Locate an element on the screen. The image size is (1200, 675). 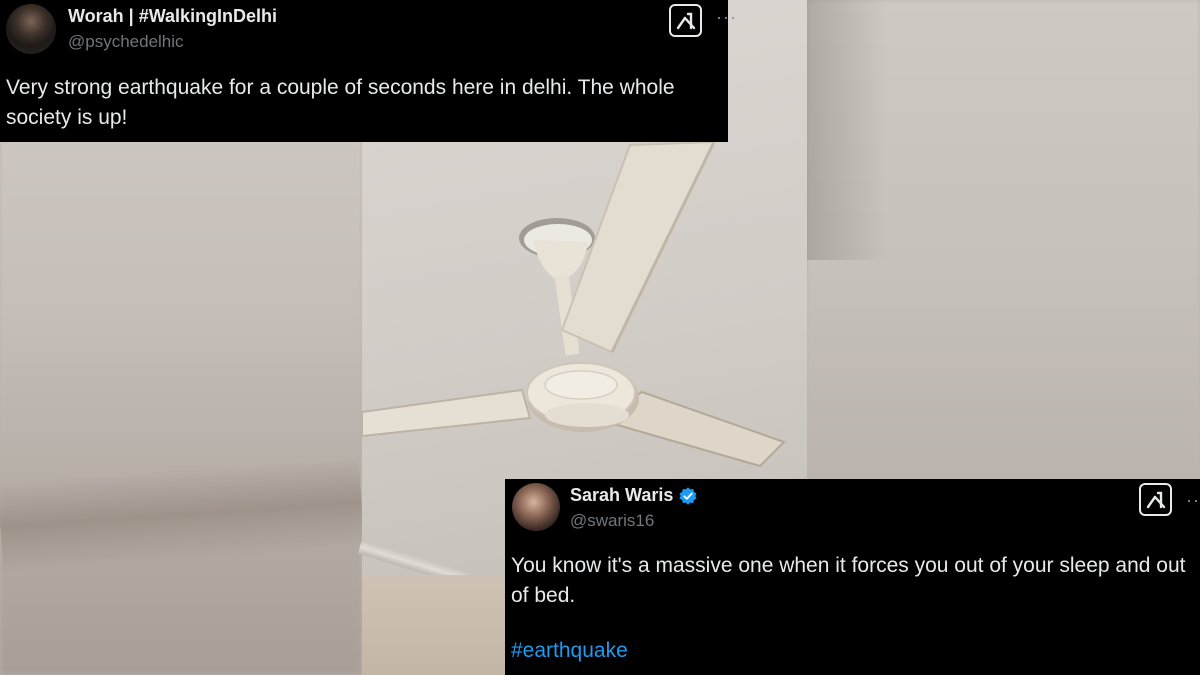
fan-motor-base is located at coordinates (587, 415).